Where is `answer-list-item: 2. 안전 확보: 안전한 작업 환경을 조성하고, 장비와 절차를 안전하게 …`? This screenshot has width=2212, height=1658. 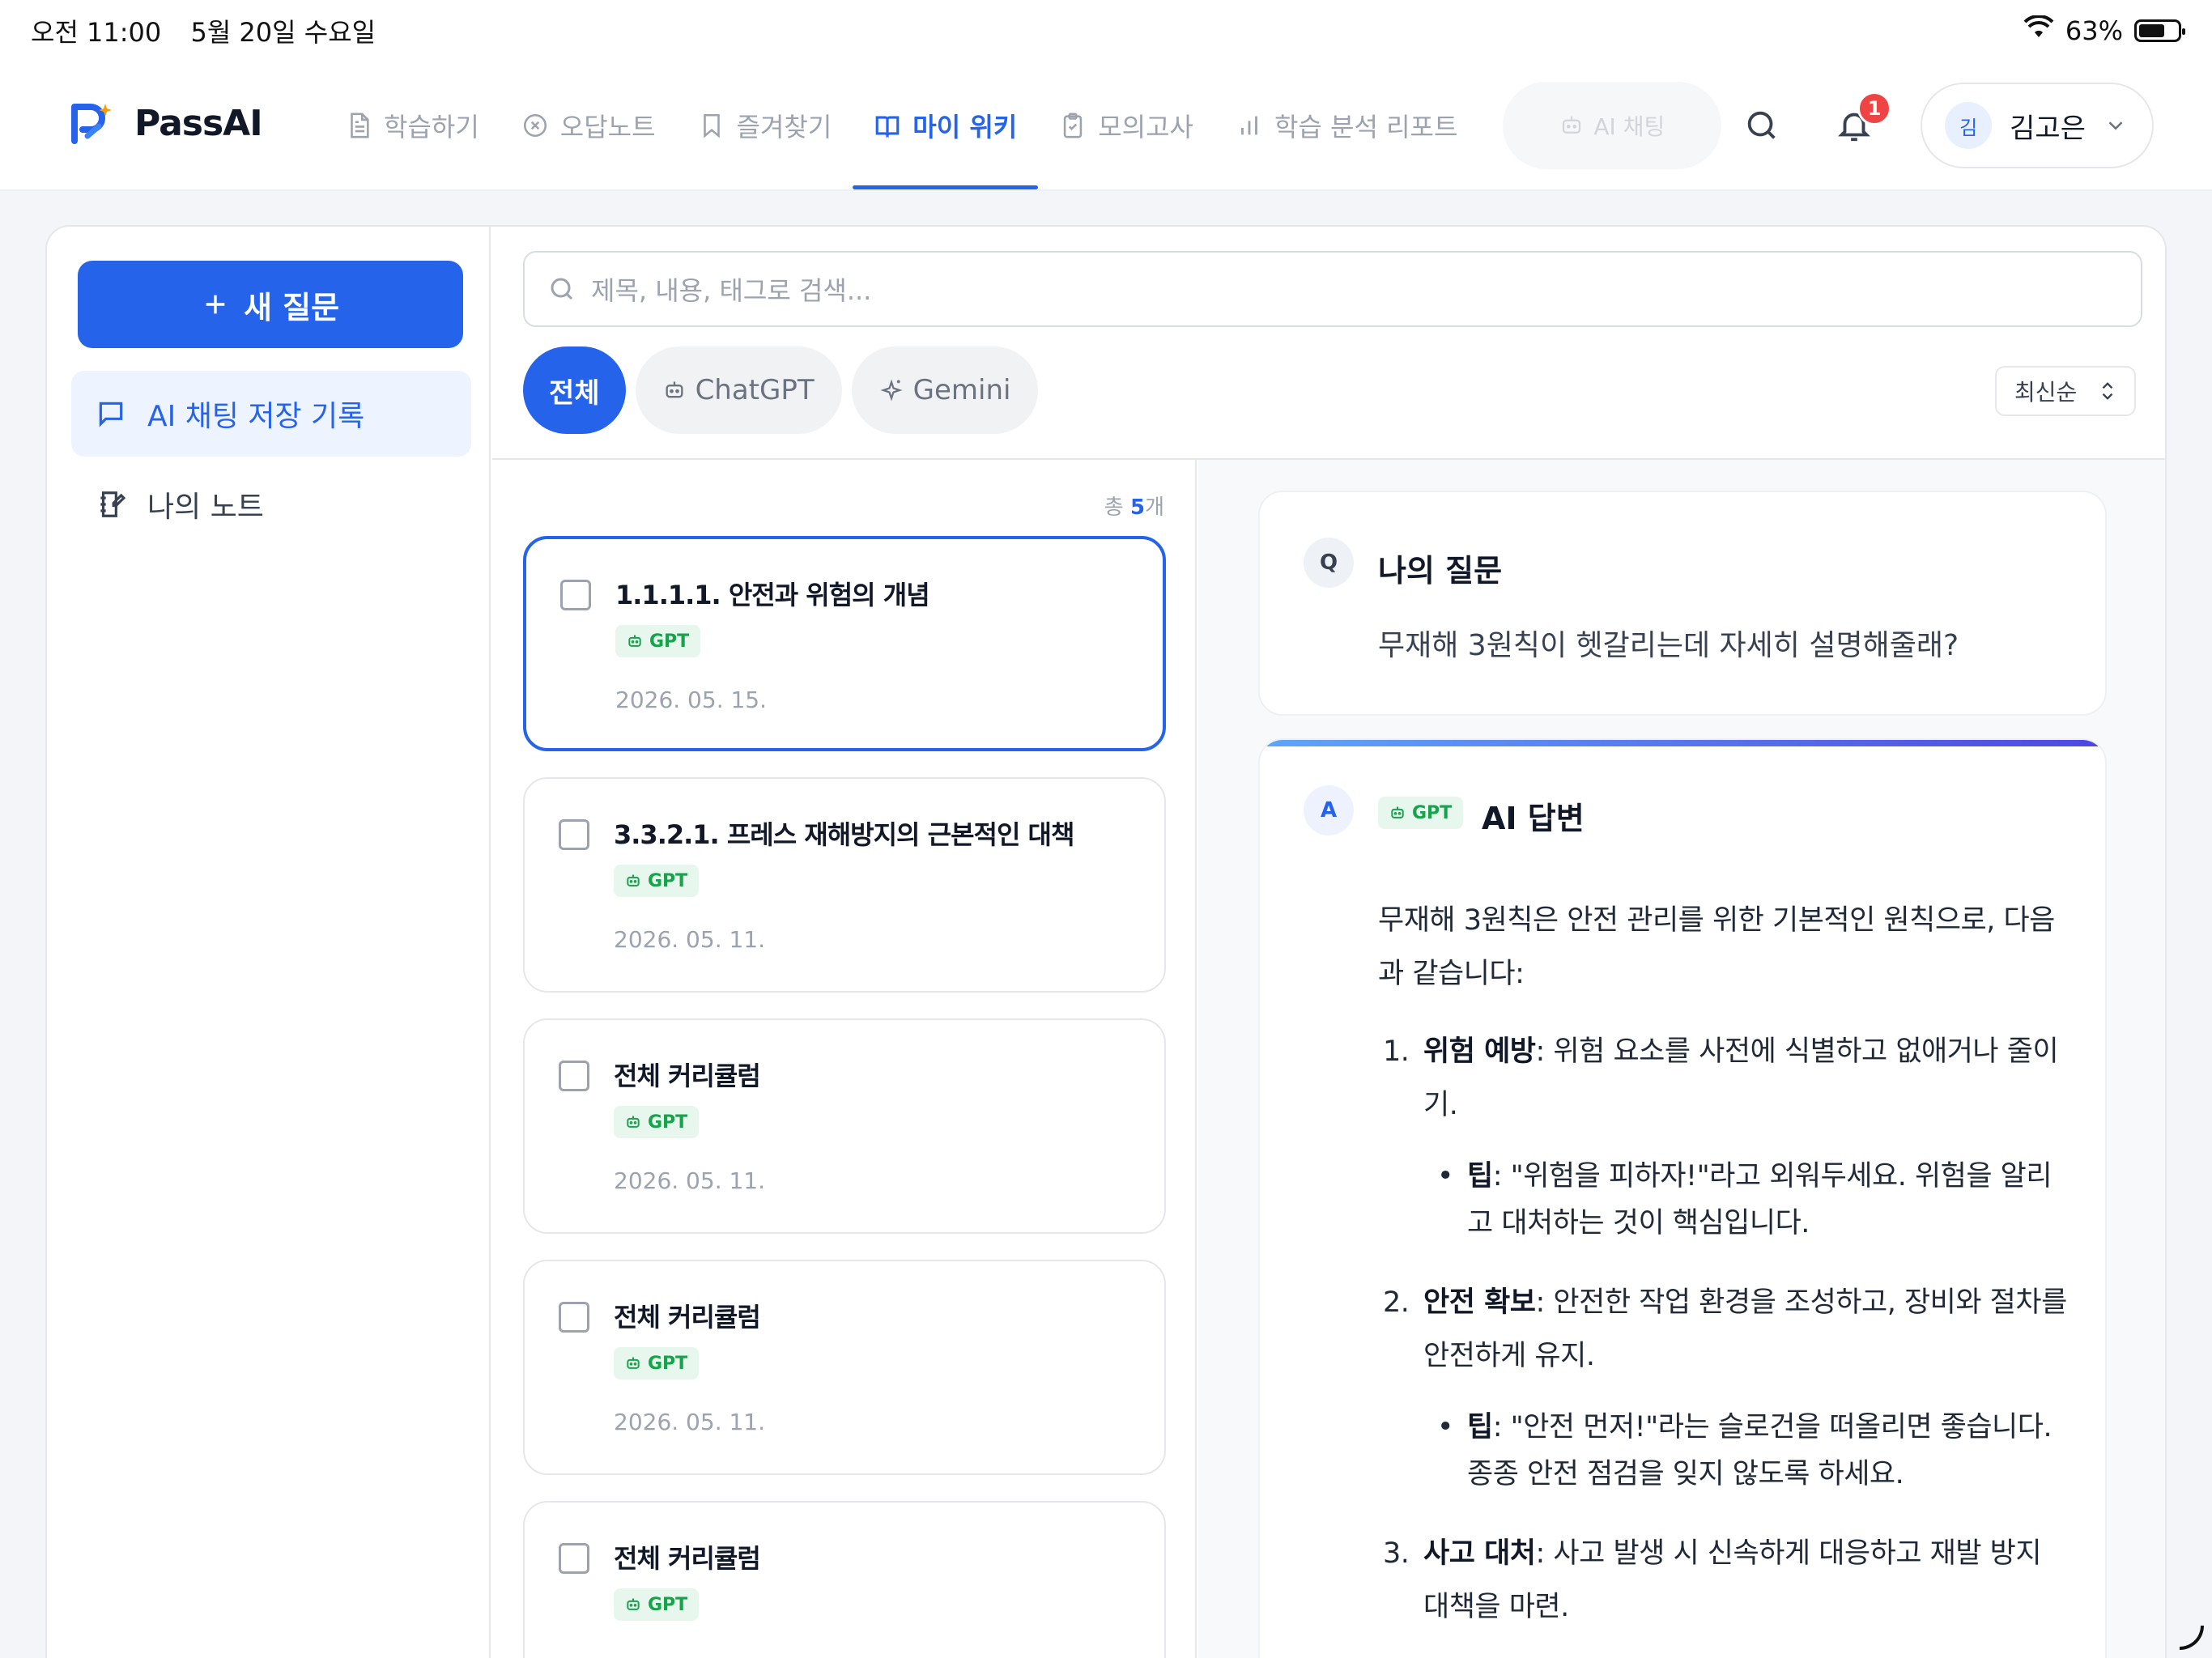
answer-list-item: 2. 안전 확보: 안전한 작업 환경을 조성하고, 장비와 절차를 안전하게 … is located at coordinates (1726, 1329).